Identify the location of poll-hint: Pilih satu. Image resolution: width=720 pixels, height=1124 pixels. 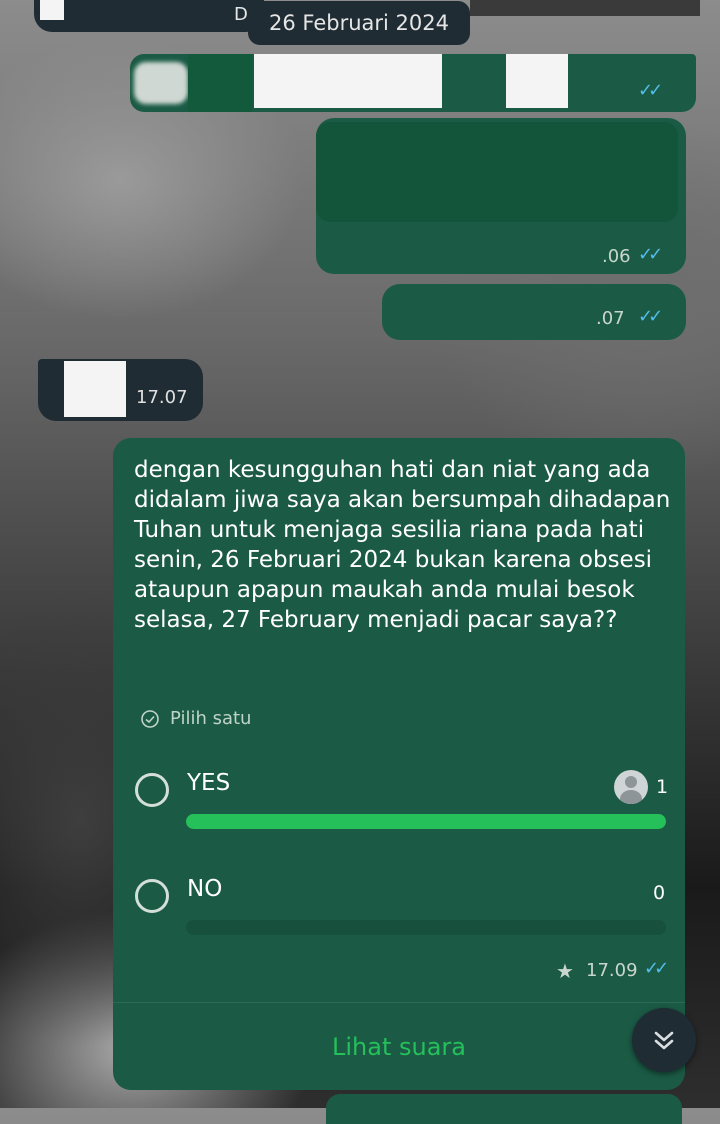
(195, 718).